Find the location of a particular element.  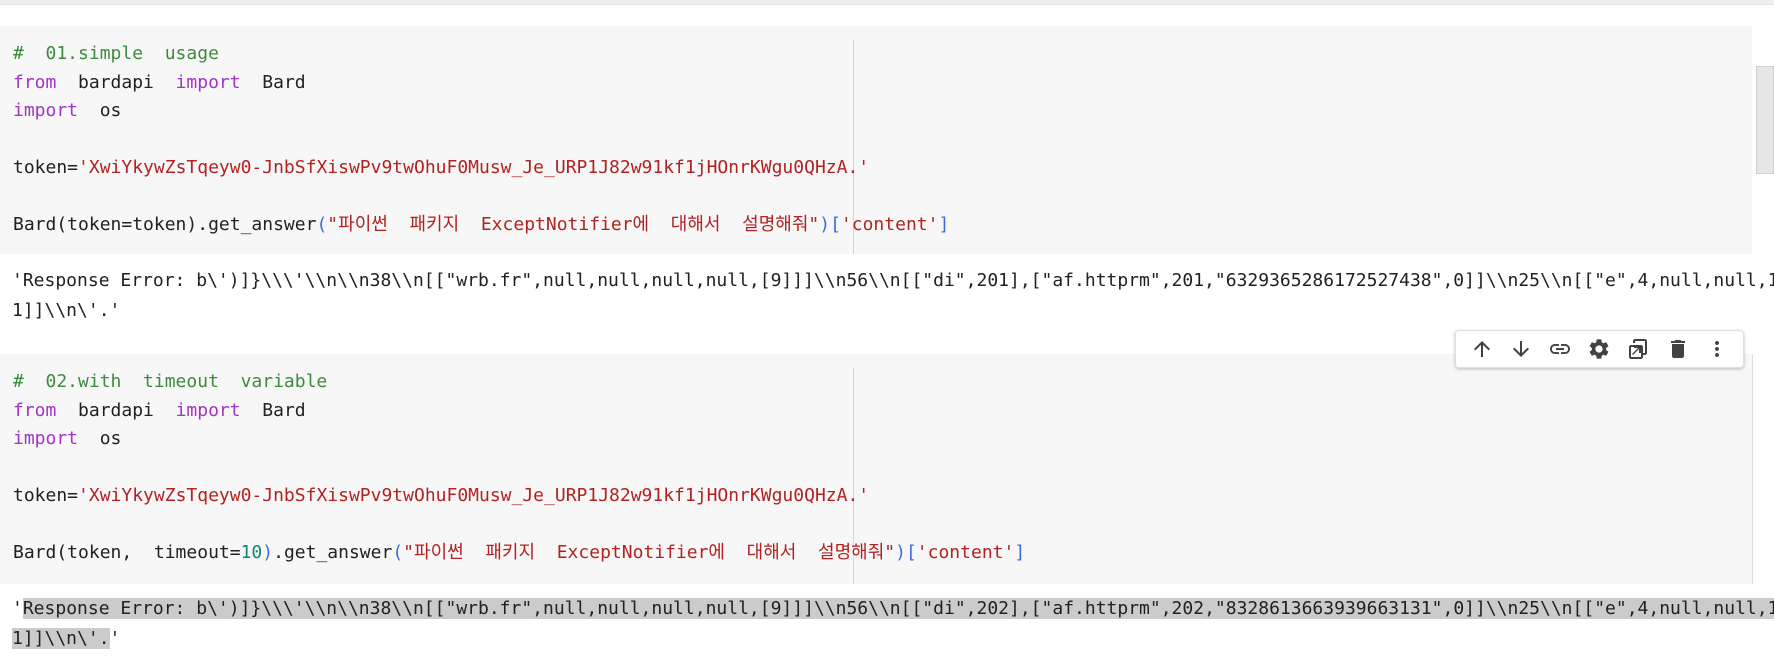

scrollbar-thumb is located at coordinates (1765, 120).